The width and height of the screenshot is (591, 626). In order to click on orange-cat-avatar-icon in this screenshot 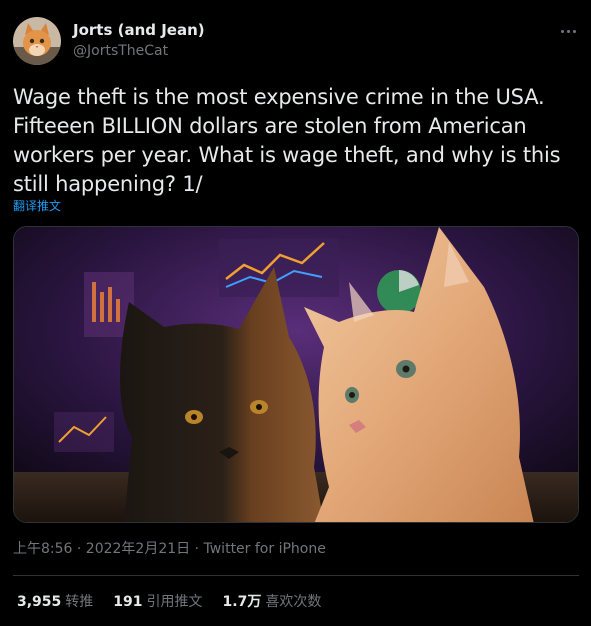, I will do `click(37, 41)`.